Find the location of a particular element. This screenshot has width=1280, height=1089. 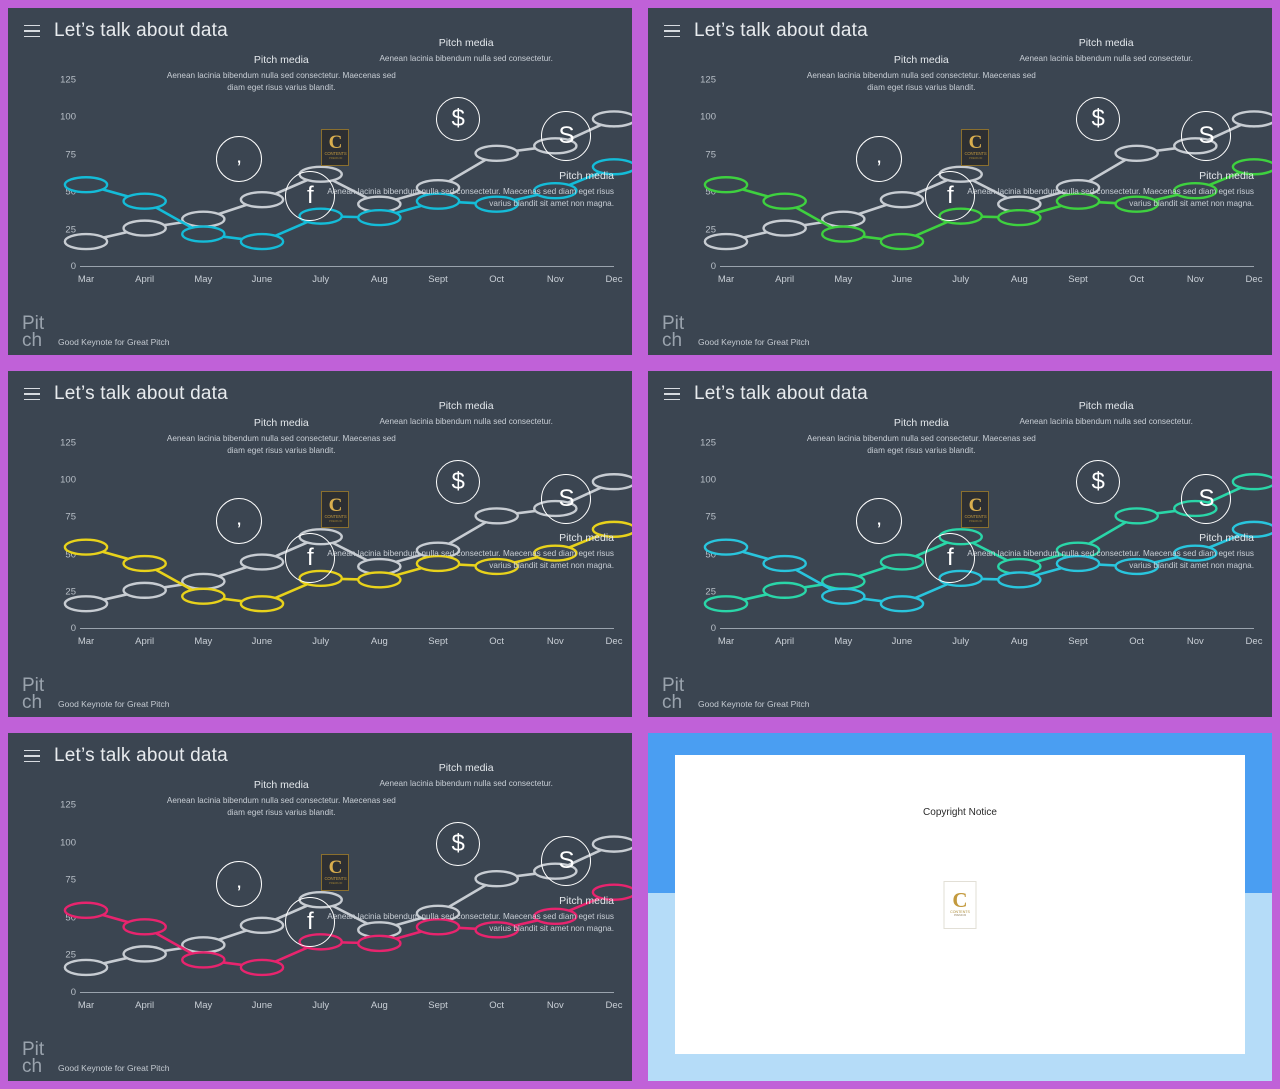

y-axis-tick: 100 is located at coordinates (708, 480).